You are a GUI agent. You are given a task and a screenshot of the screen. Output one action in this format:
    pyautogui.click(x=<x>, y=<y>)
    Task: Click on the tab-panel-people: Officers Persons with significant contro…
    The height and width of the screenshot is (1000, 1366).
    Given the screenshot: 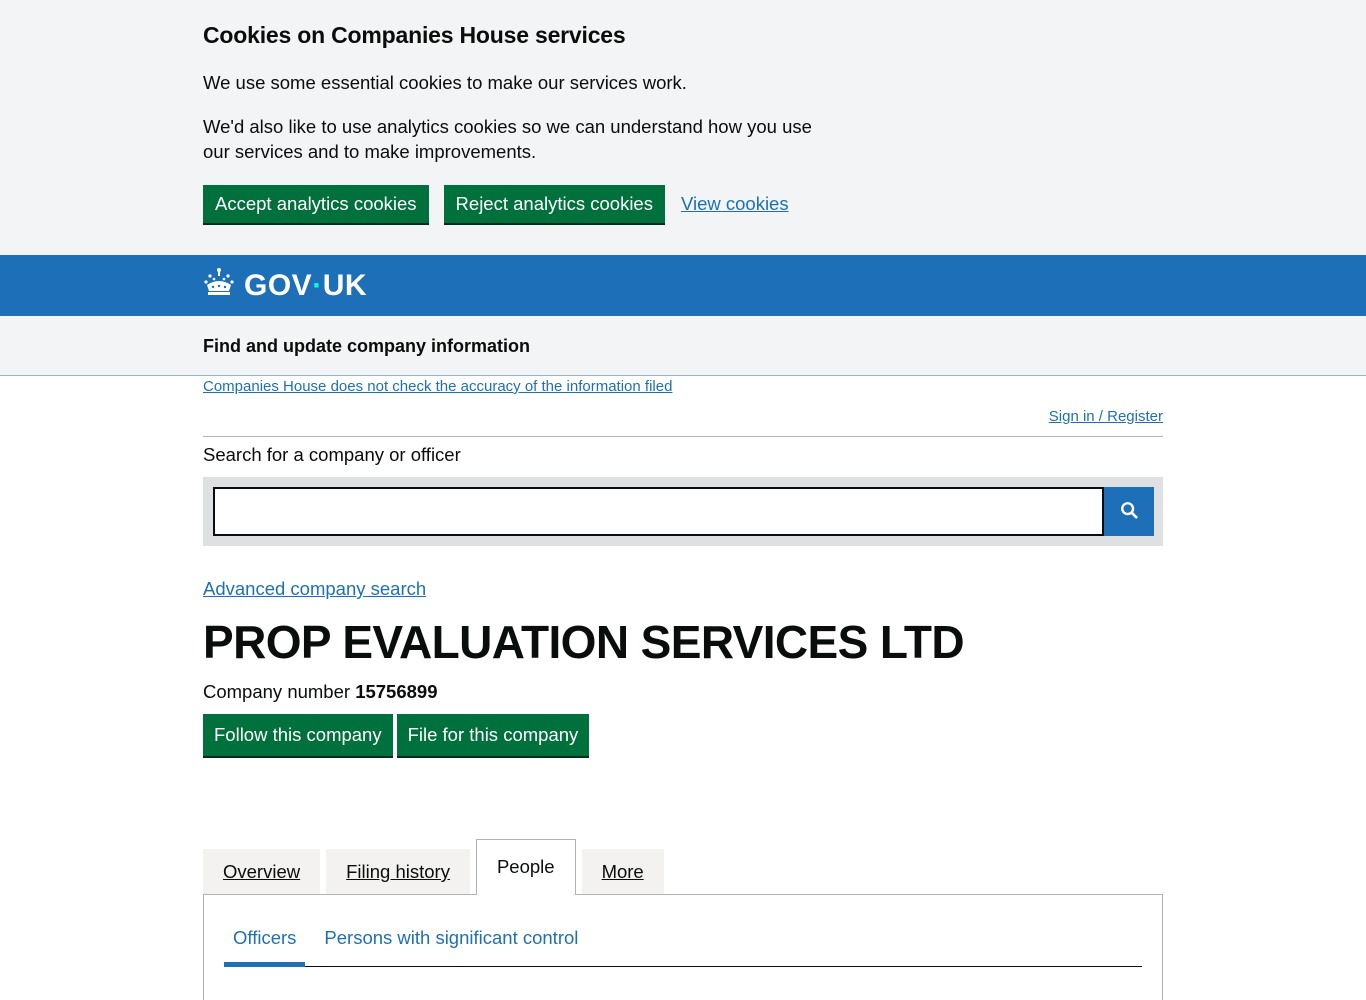 What is the action you would take?
    pyautogui.click(x=683, y=947)
    